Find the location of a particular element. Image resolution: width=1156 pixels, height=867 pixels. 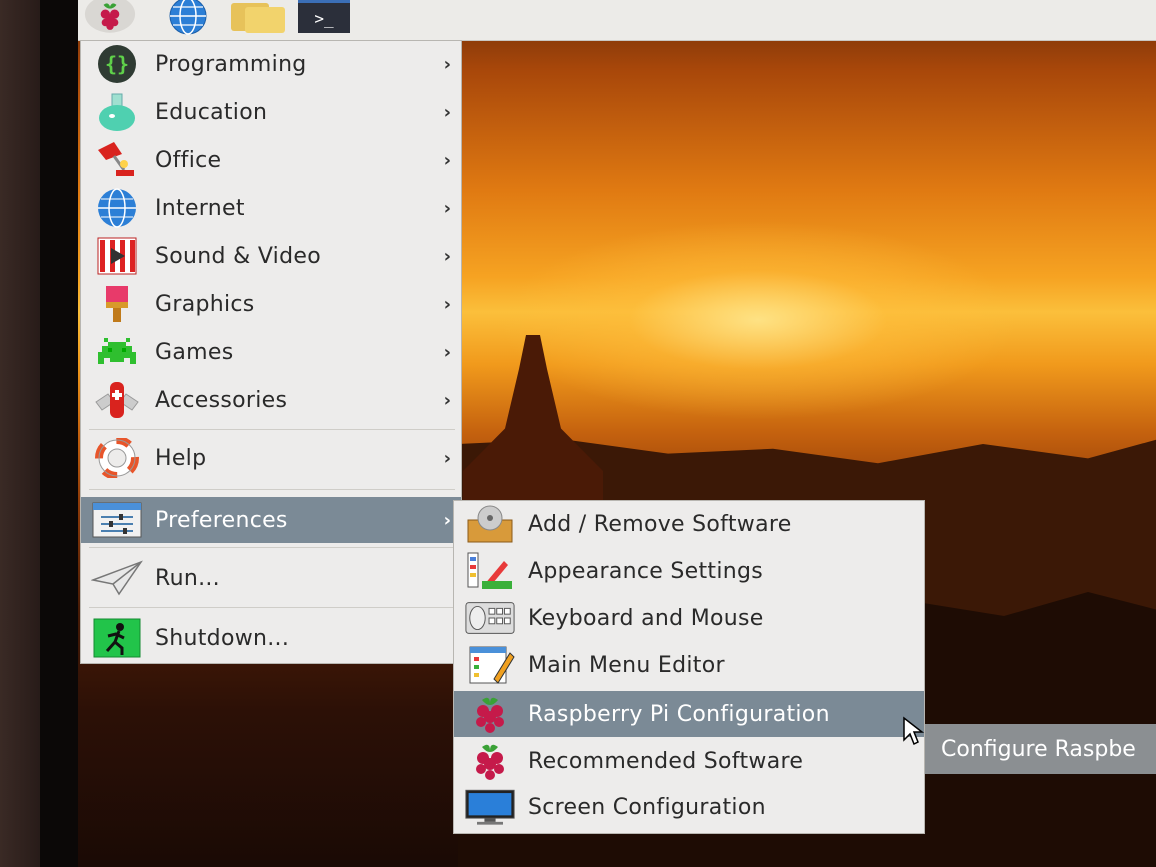

menu-item-sound-video: Sound & Video › is located at coordinates (271, 256).